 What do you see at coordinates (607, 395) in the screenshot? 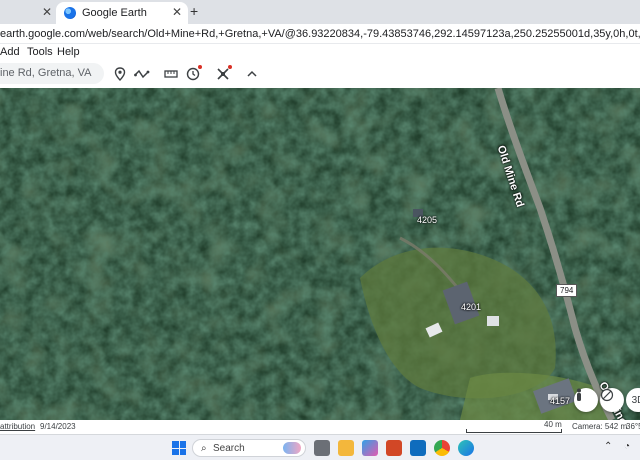
I see `compass-icon` at bounding box center [607, 395].